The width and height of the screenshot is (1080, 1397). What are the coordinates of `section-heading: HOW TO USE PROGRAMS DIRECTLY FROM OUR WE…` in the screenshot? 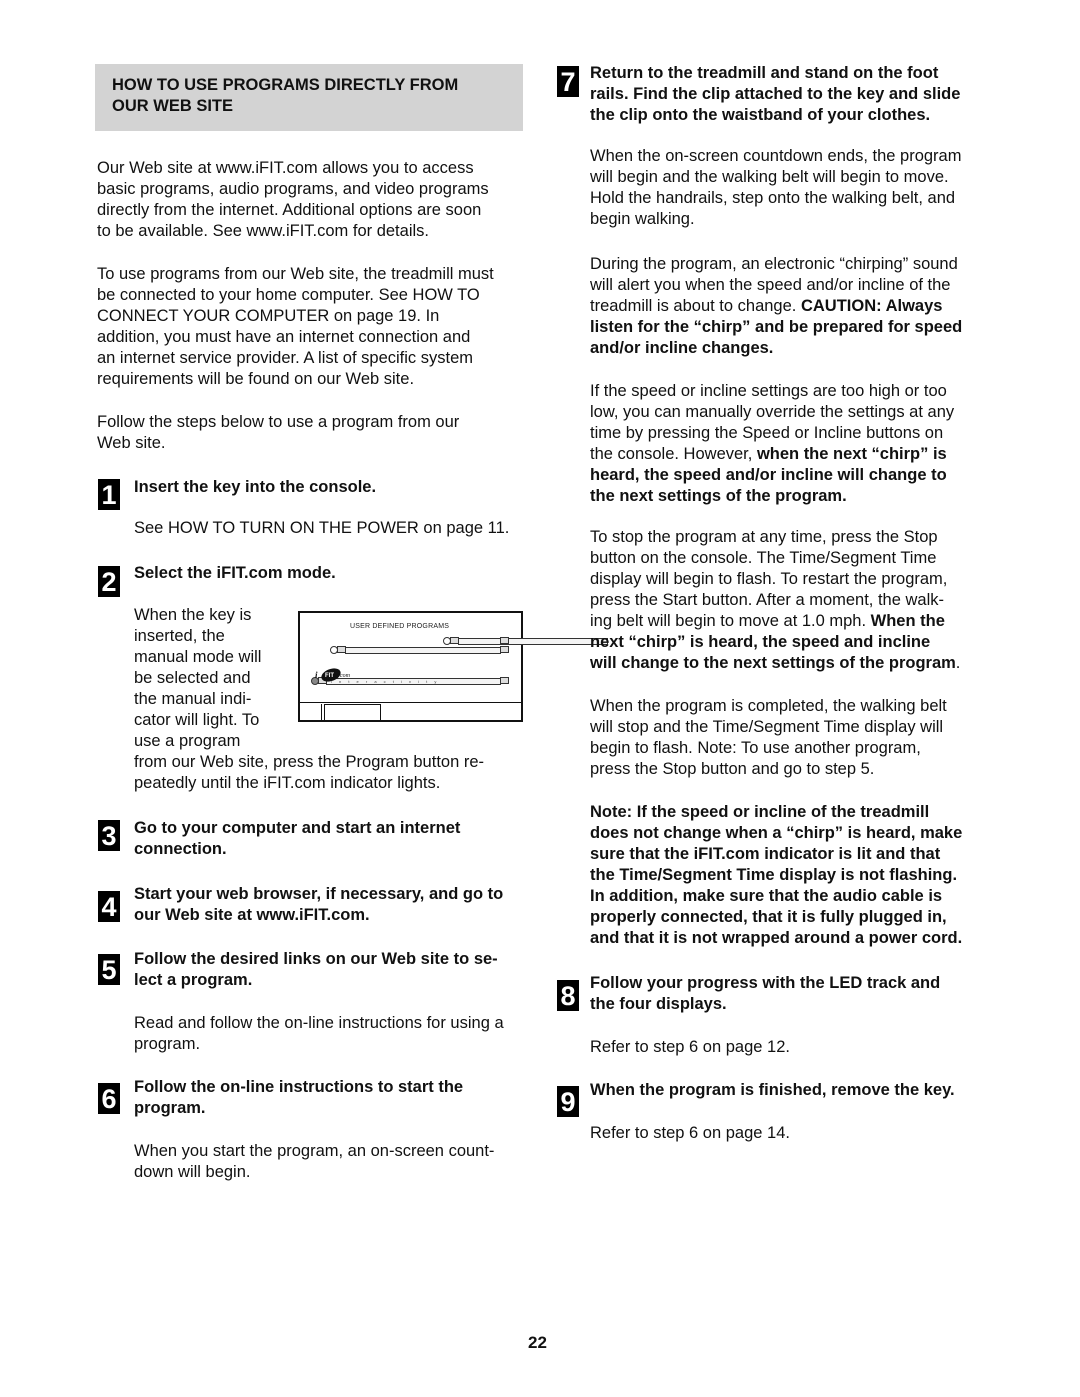 It's located at (309, 97).